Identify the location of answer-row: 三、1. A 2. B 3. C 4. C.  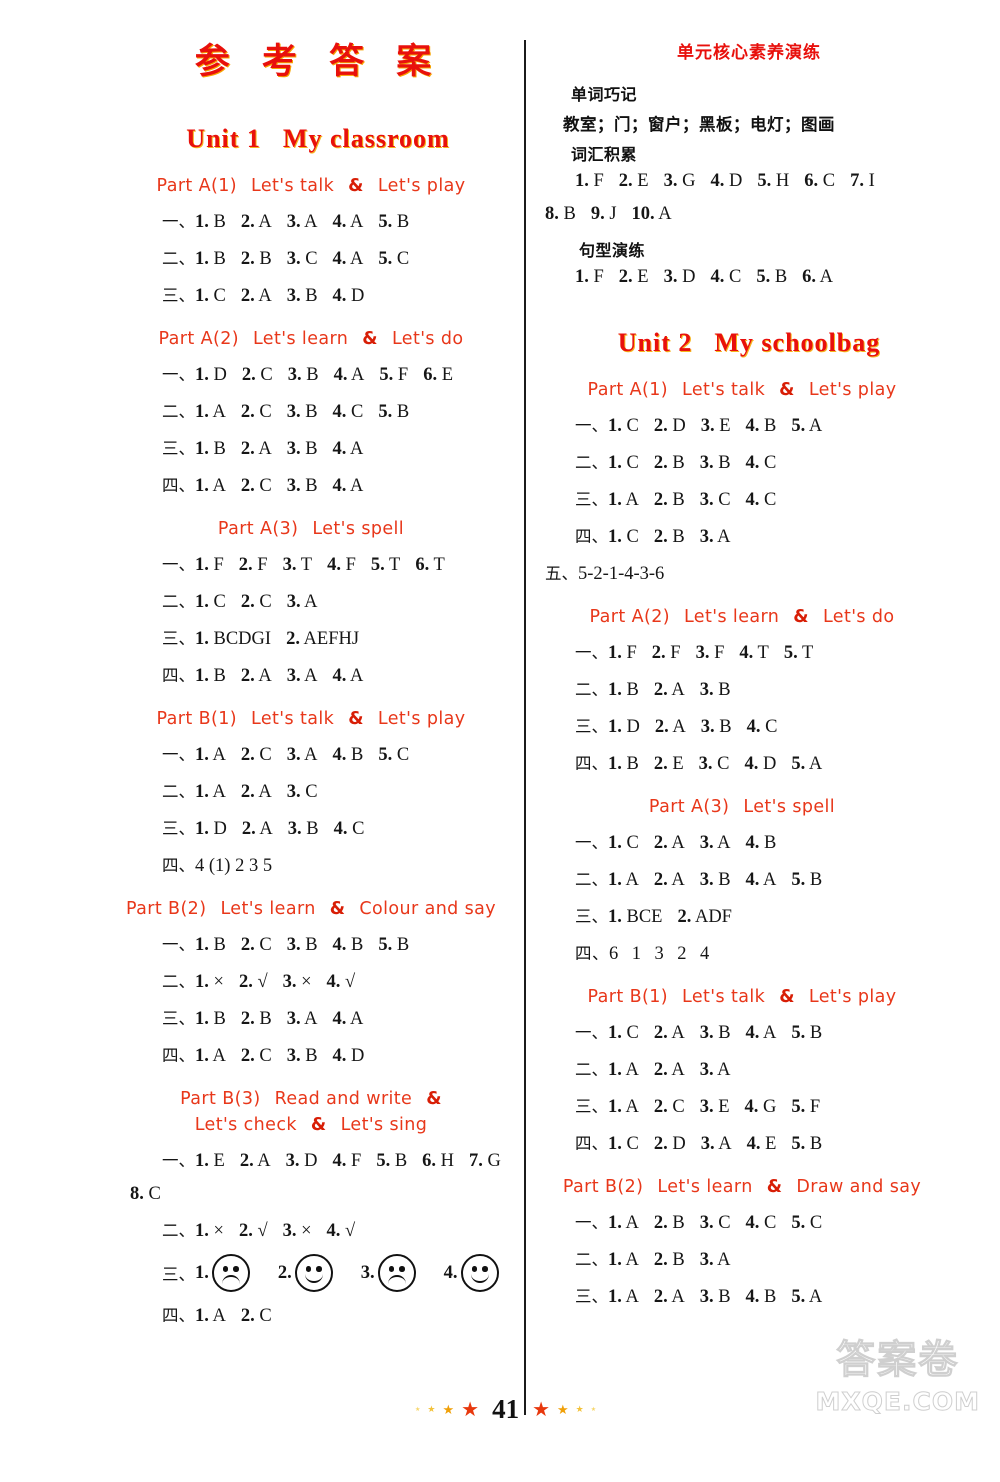
(749, 498).